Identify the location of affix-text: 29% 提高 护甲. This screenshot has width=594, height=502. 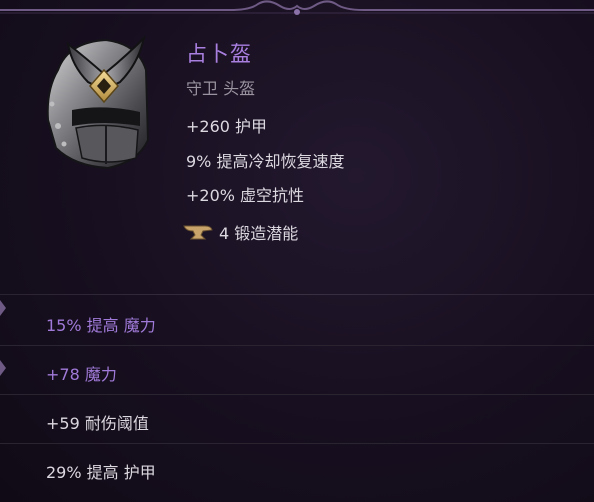
(101, 472).